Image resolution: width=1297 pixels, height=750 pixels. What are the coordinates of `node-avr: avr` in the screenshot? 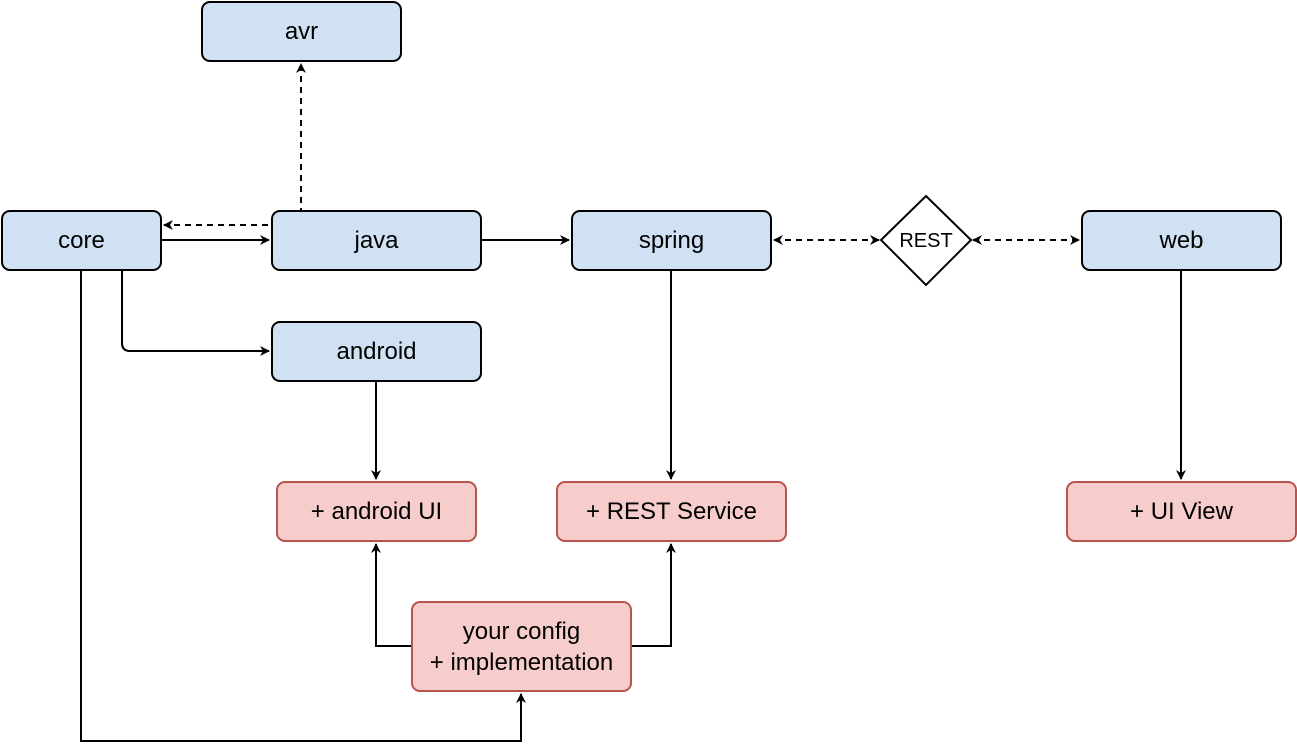 It's located at (301, 31).